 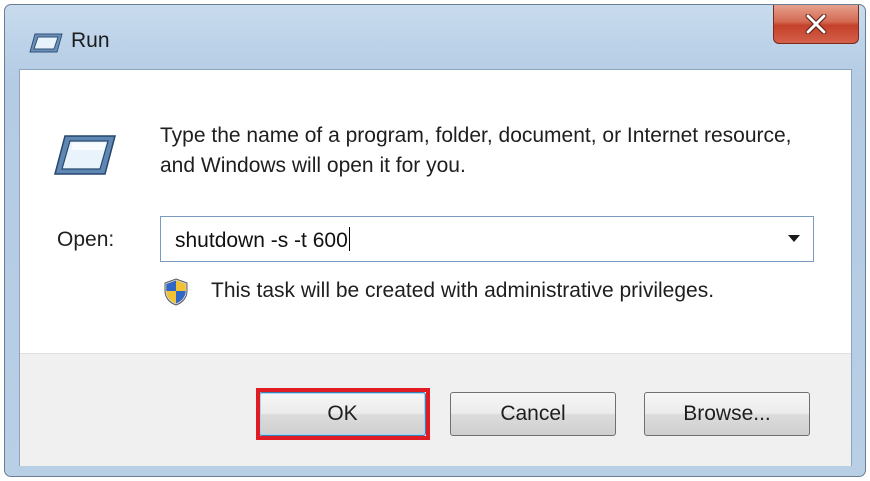 I want to click on uac-shield-icon, so click(x=176, y=292).